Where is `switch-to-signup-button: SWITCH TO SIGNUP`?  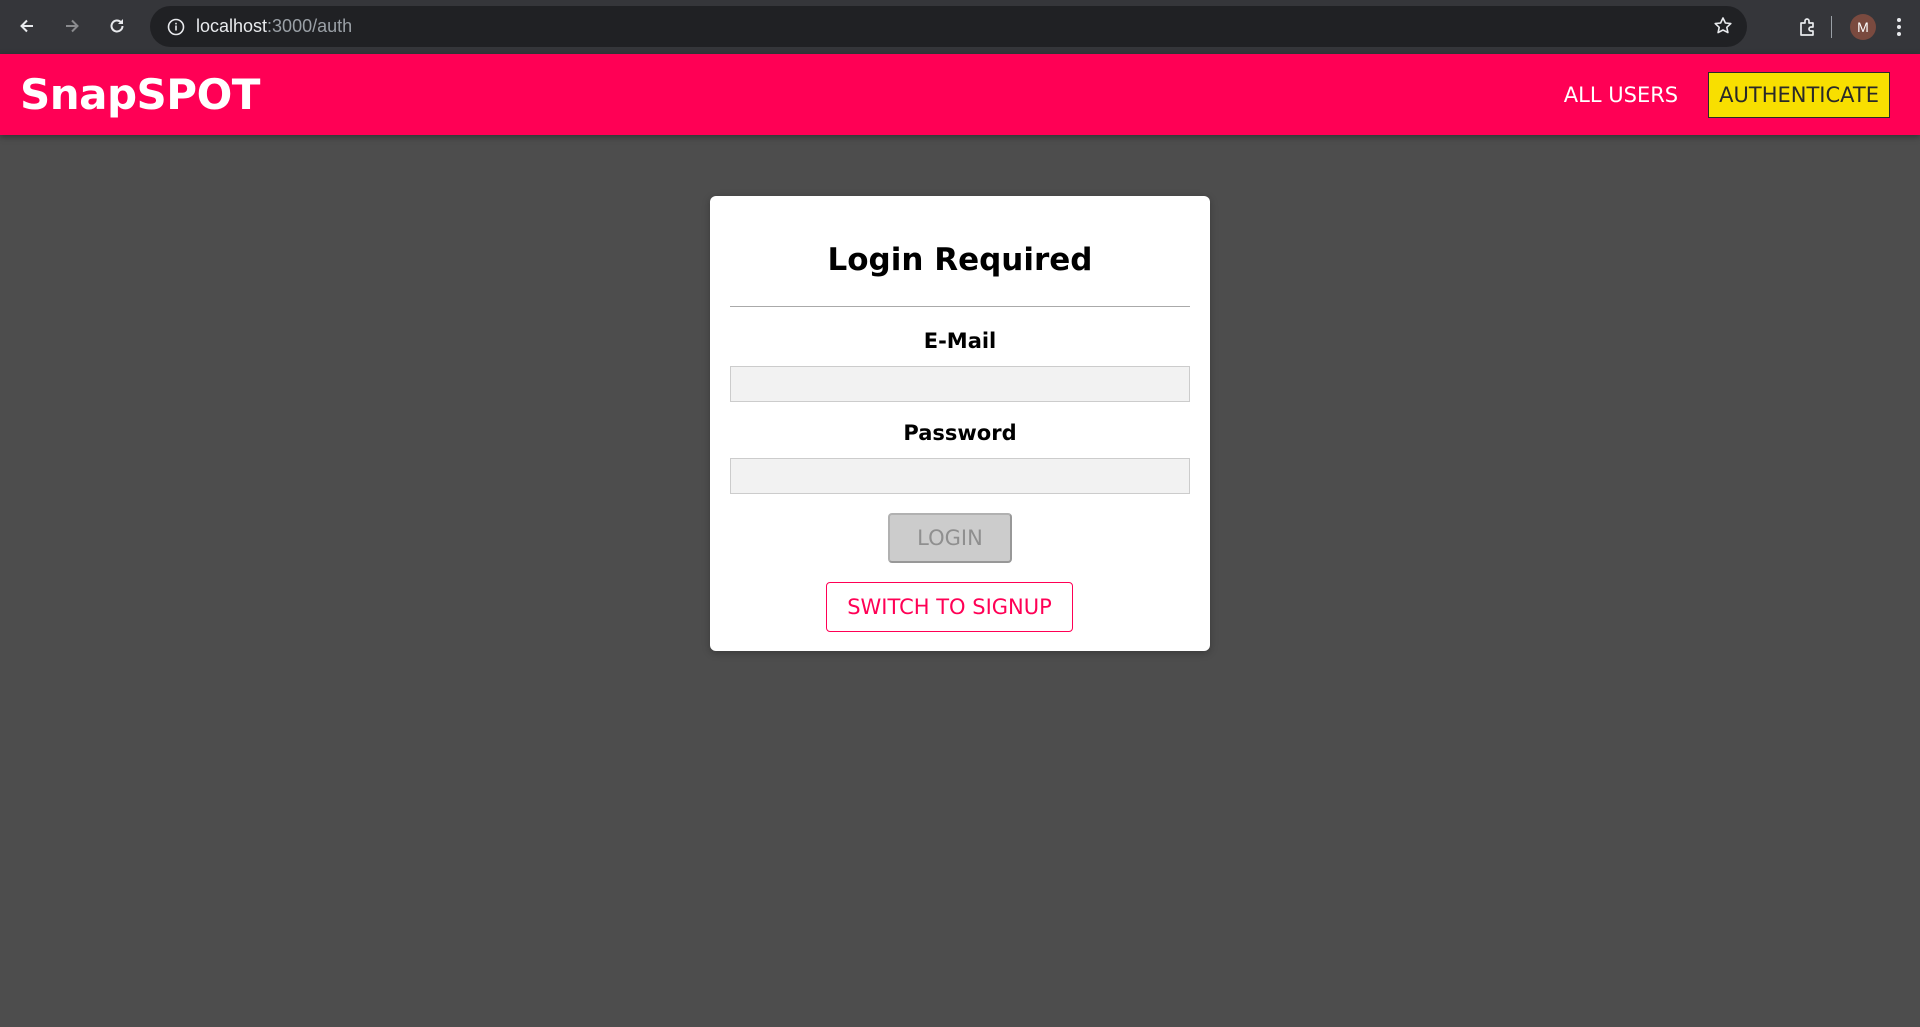
switch-to-signup-button: SWITCH TO SIGNUP is located at coordinates (949, 607).